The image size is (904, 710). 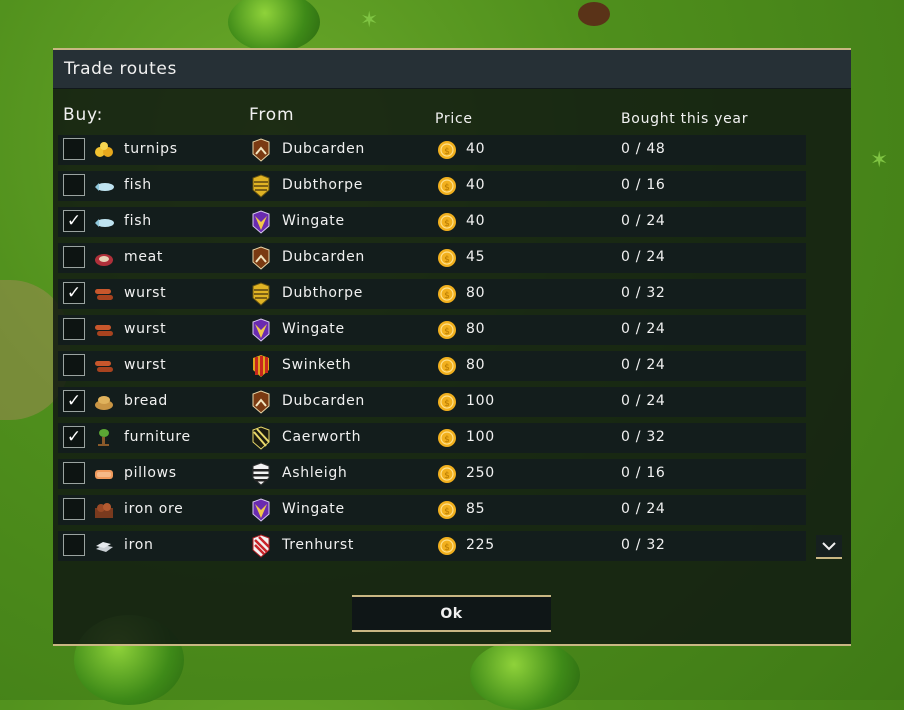 What do you see at coordinates (261, 546) in the screenshot?
I see `trenhurst-crest-icon` at bounding box center [261, 546].